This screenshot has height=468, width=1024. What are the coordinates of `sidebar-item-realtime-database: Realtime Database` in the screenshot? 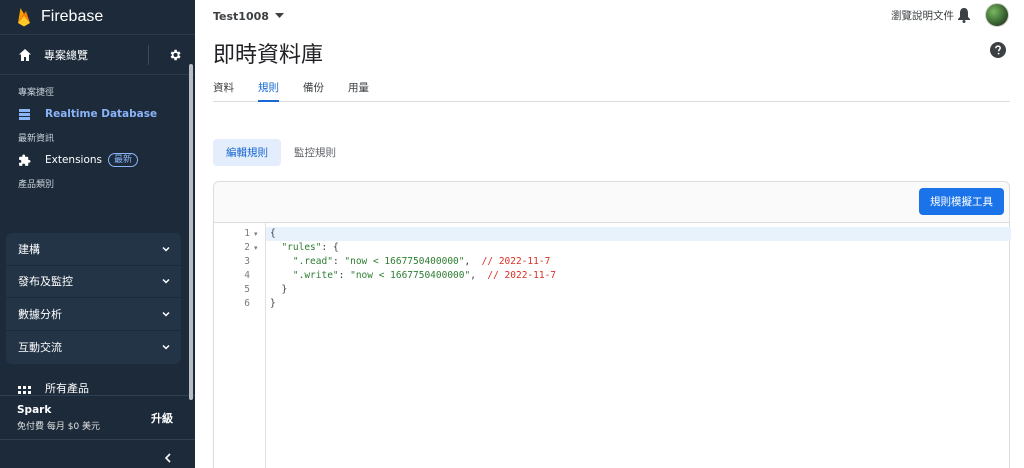 It's located at (97, 114).